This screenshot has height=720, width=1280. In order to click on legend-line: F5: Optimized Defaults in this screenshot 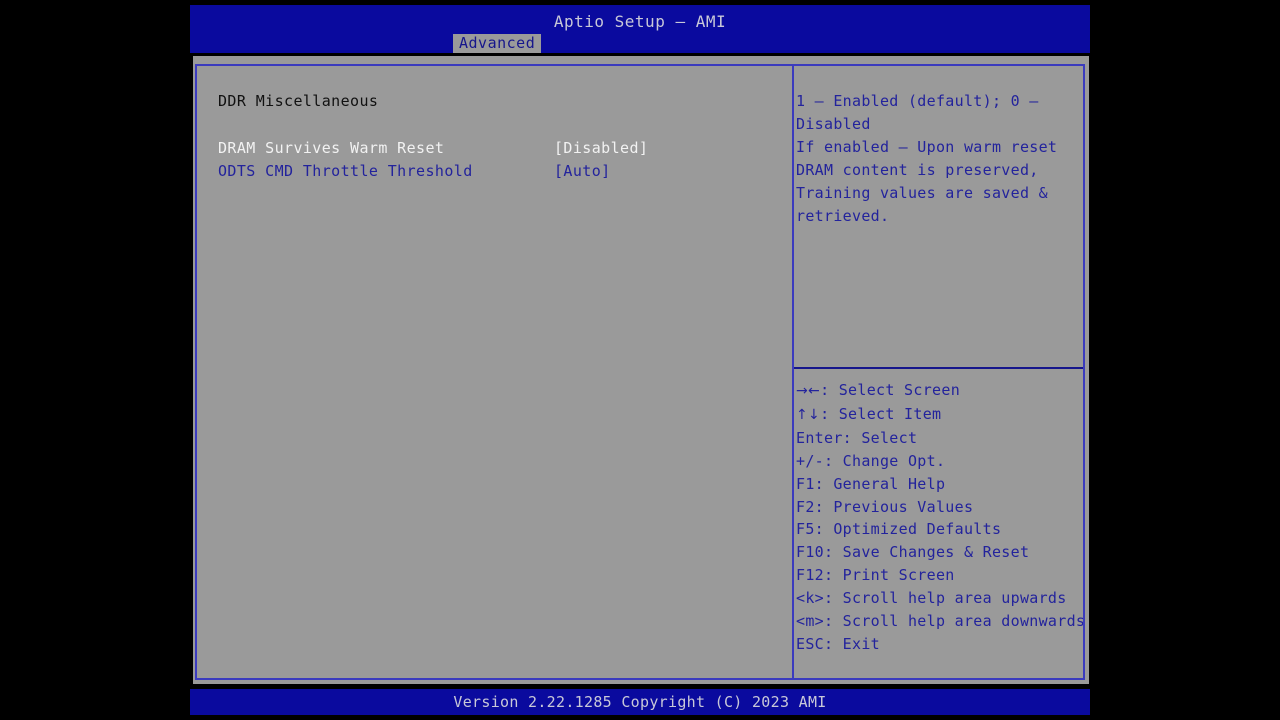, I will do `click(938, 529)`.